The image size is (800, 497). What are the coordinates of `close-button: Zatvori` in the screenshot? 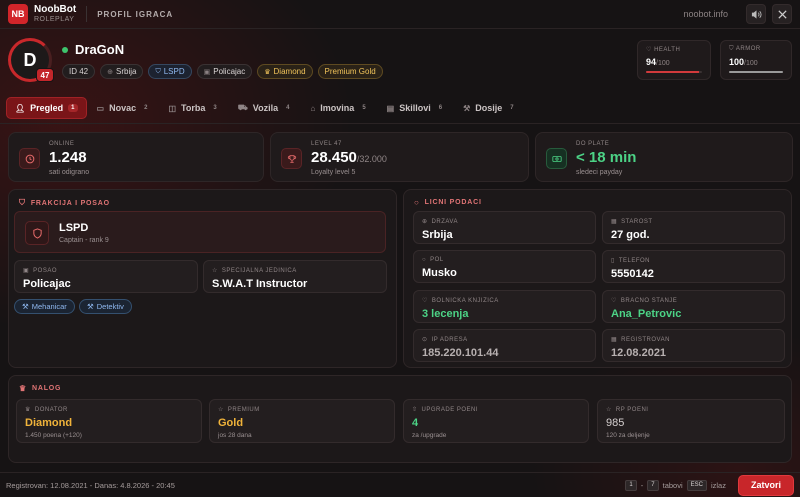 It's located at (765, 485).